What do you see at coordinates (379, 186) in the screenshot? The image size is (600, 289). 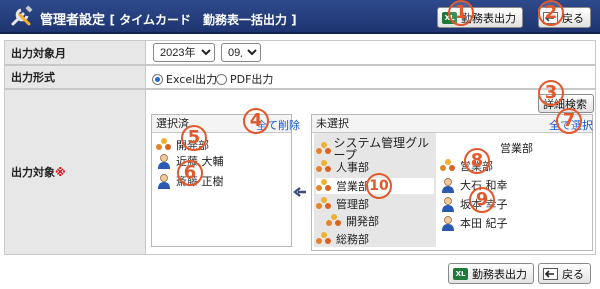 I see `annotation-badge: 10` at bounding box center [379, 186].